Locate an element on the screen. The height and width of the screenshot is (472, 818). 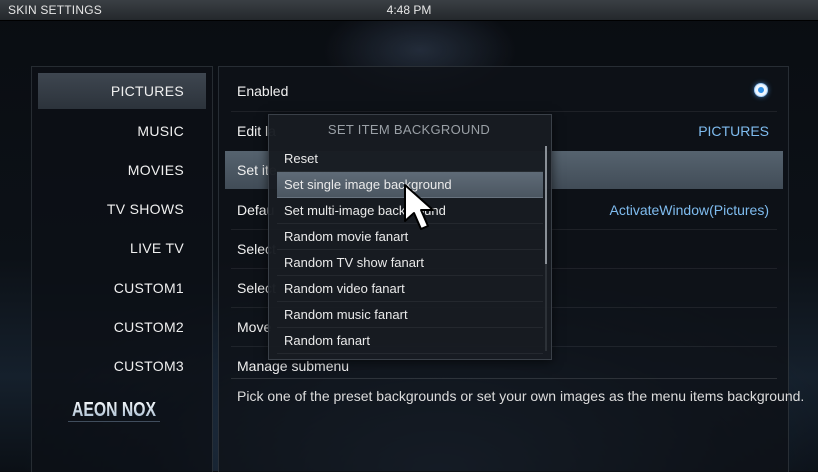
dialog-scrollbar-thumb is located at coordinates (546, 205).